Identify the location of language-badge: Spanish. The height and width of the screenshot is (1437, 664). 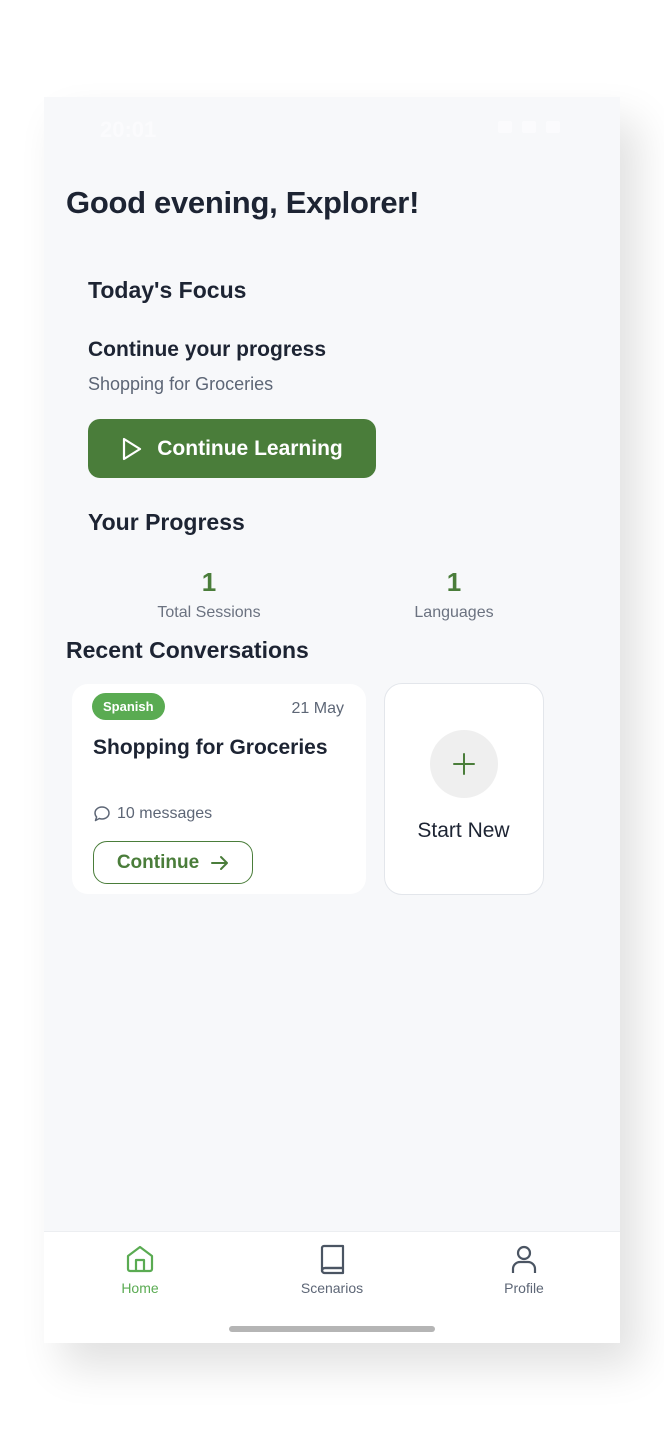
(128, 706).